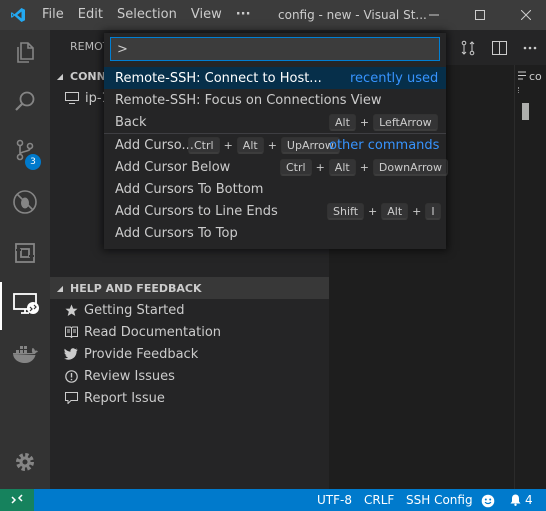  What do you see at coordinates (71, 376) in the screenshot?
I see `issues-icon` at bounding box center [71, 376].